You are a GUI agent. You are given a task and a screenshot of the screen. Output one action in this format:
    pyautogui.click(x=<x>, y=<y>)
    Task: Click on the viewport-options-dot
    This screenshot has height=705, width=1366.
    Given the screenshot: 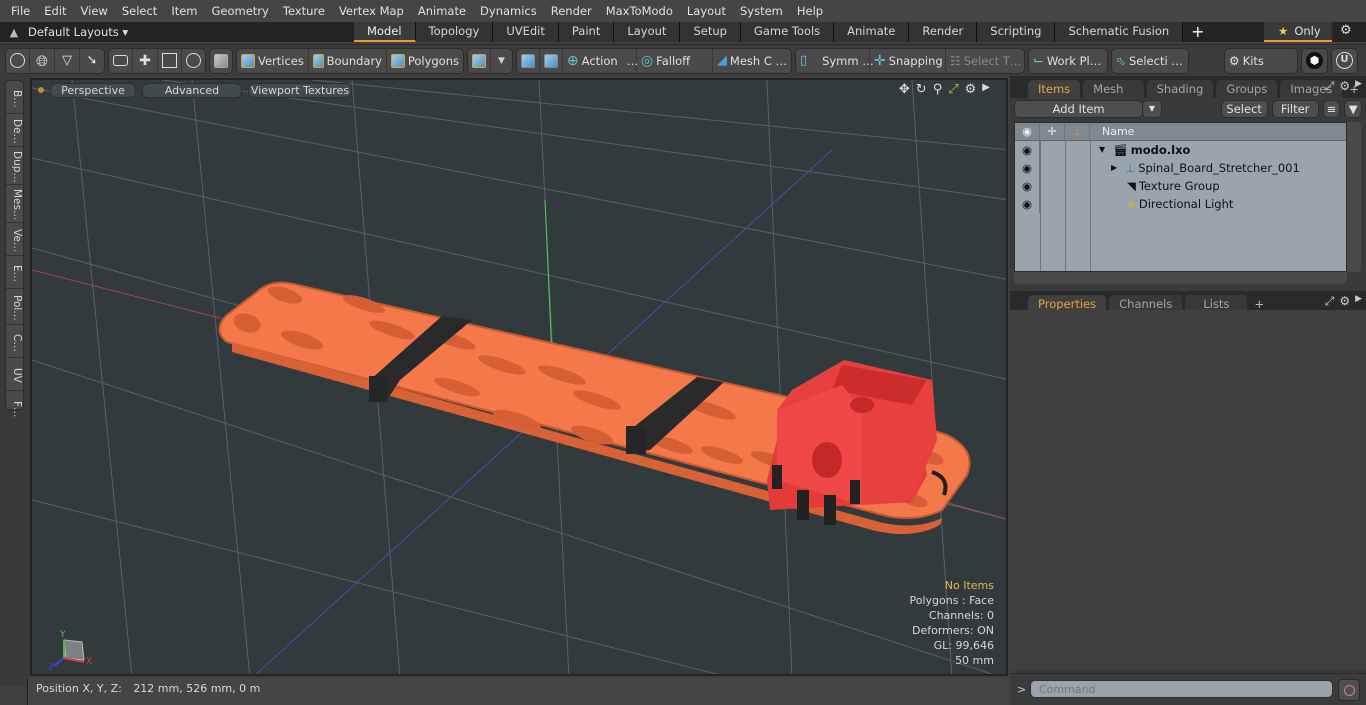 What is the action you would take?
    pyautogui.click(x=41, y=90)
    